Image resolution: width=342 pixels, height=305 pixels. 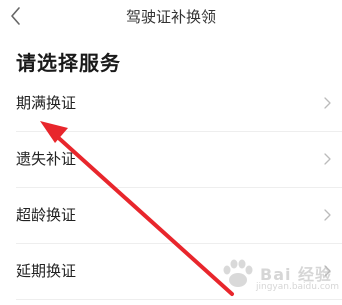 What do you see at coordinates (179, 299) in the screenshot?
I see `divider` at bounding box center [179, 299].